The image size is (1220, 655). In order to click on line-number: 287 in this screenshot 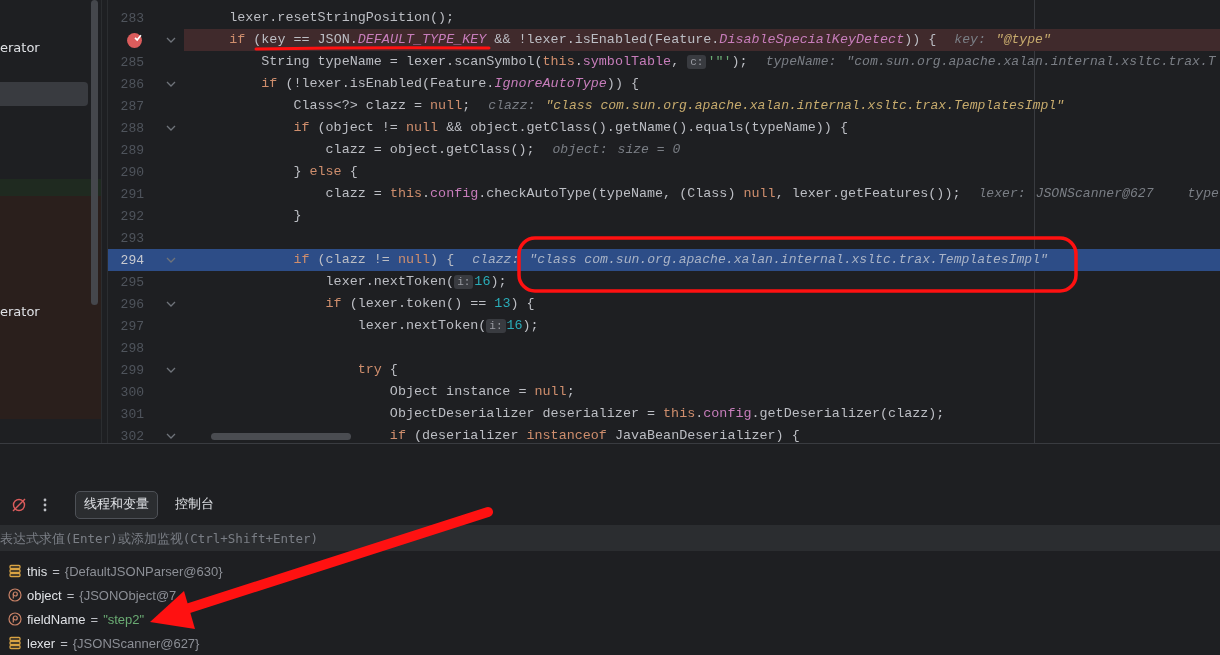, I will do `click(132, 106)`.